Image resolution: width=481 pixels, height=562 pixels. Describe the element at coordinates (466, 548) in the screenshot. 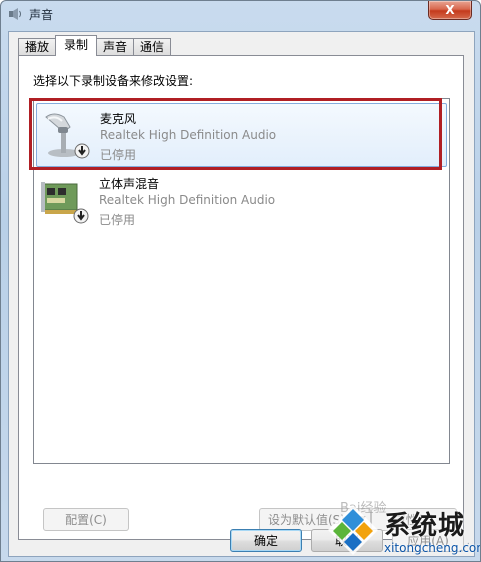

I see `resize-grip-icon: ⋰` at that location.